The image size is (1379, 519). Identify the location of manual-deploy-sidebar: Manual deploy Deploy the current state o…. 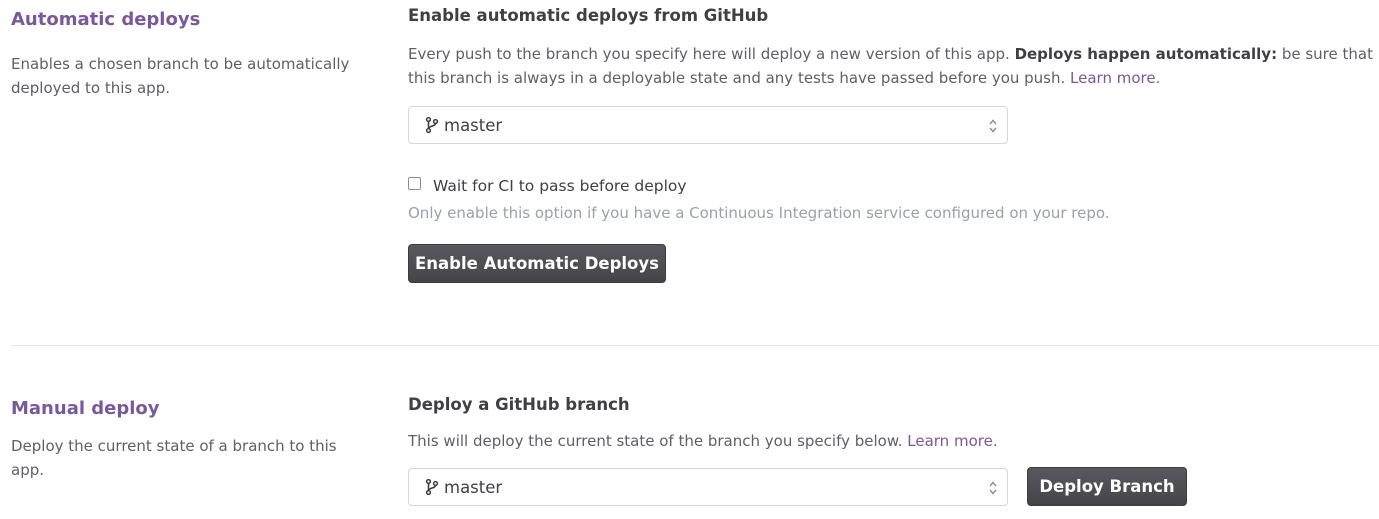
(191, 439).